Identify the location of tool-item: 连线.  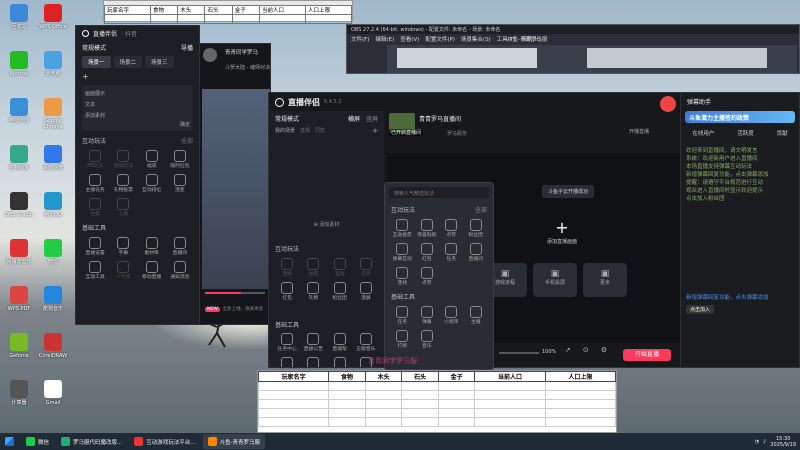
(287, 268).